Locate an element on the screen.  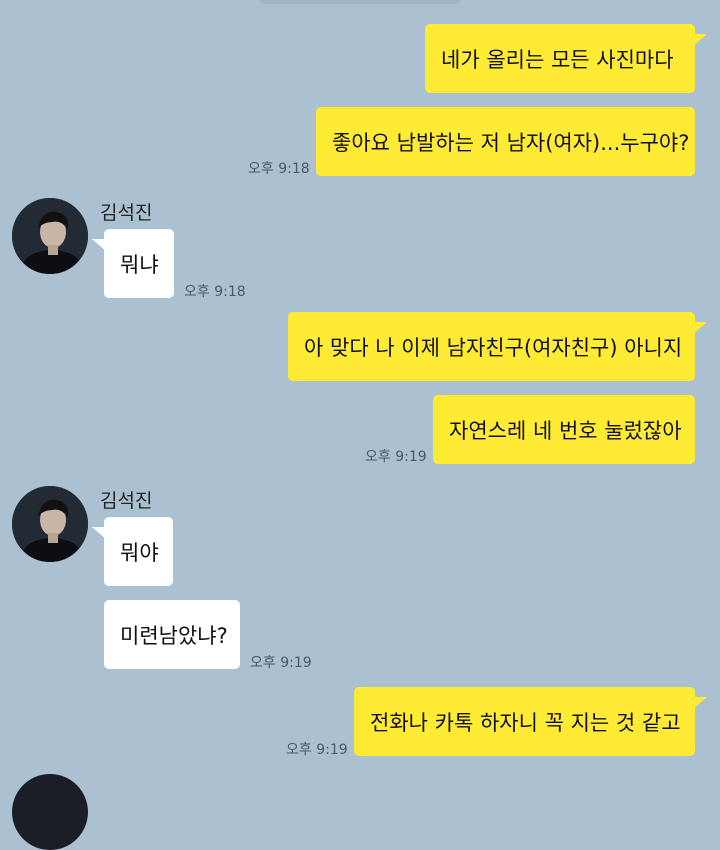
their-message-bubble: 뭐냐 is located at coordinates (133, 263).